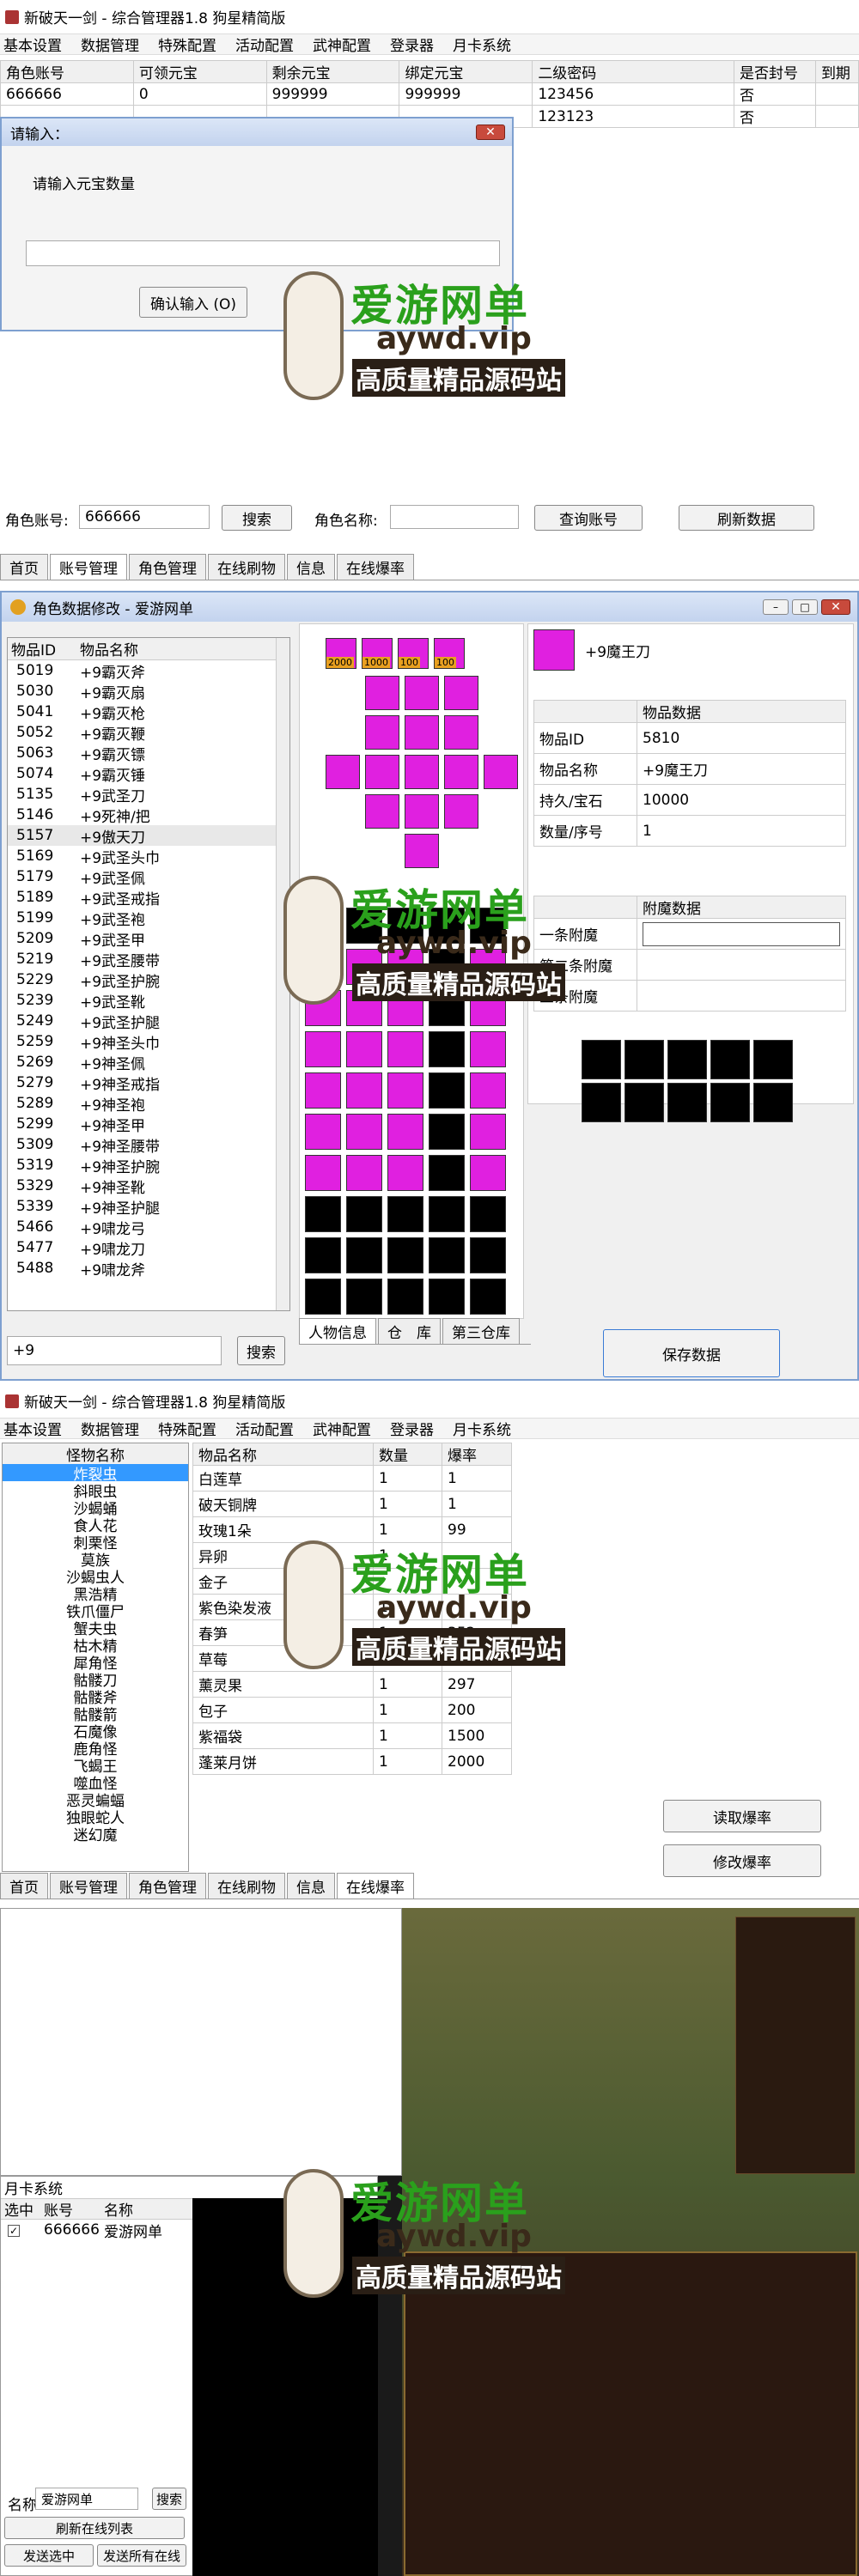 The width and height of the screenshot is (859, 2576). Describe the element at coordinates (86, 2499) in the screenshot. I see `name-input: 爱游网单` at that location.